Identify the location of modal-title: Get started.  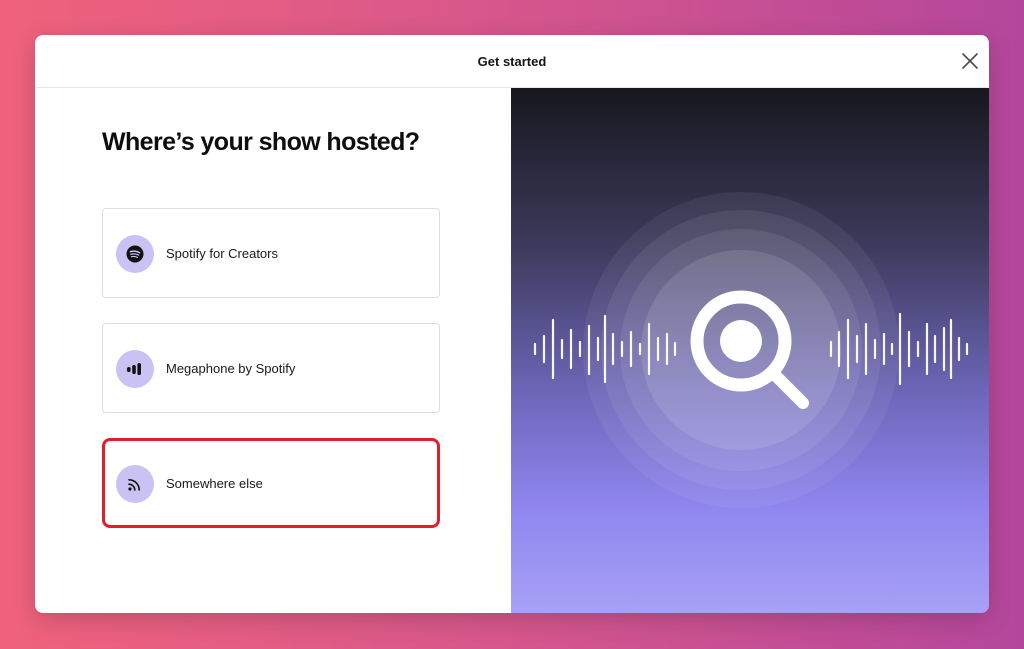
(512, 61).